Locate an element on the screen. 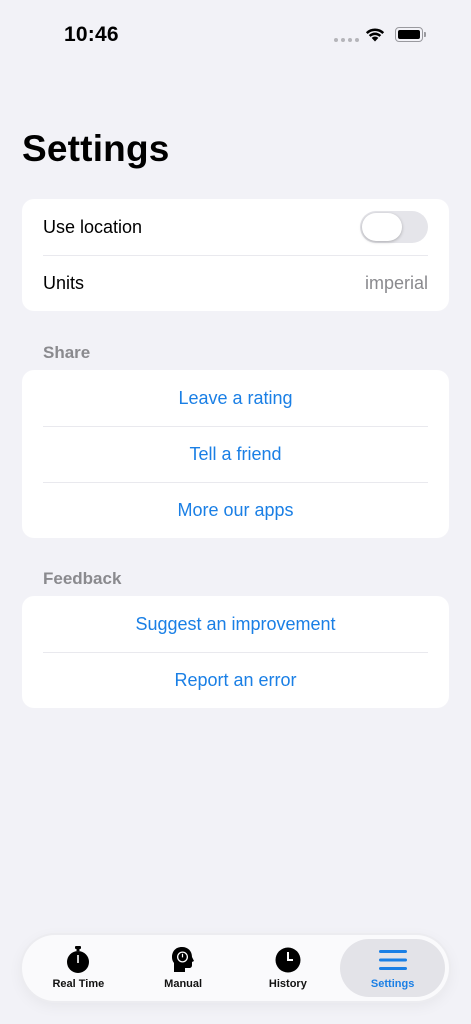 The height and width of the screenshot is (1024, 471). tab-label: Manual is located at coordinates (183, 984).